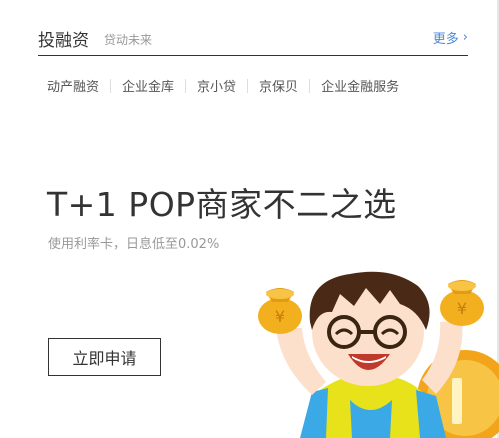 This screenshot has height=438, width=499. I want to click on chevron-right-icon: ›, so click(465, 37).